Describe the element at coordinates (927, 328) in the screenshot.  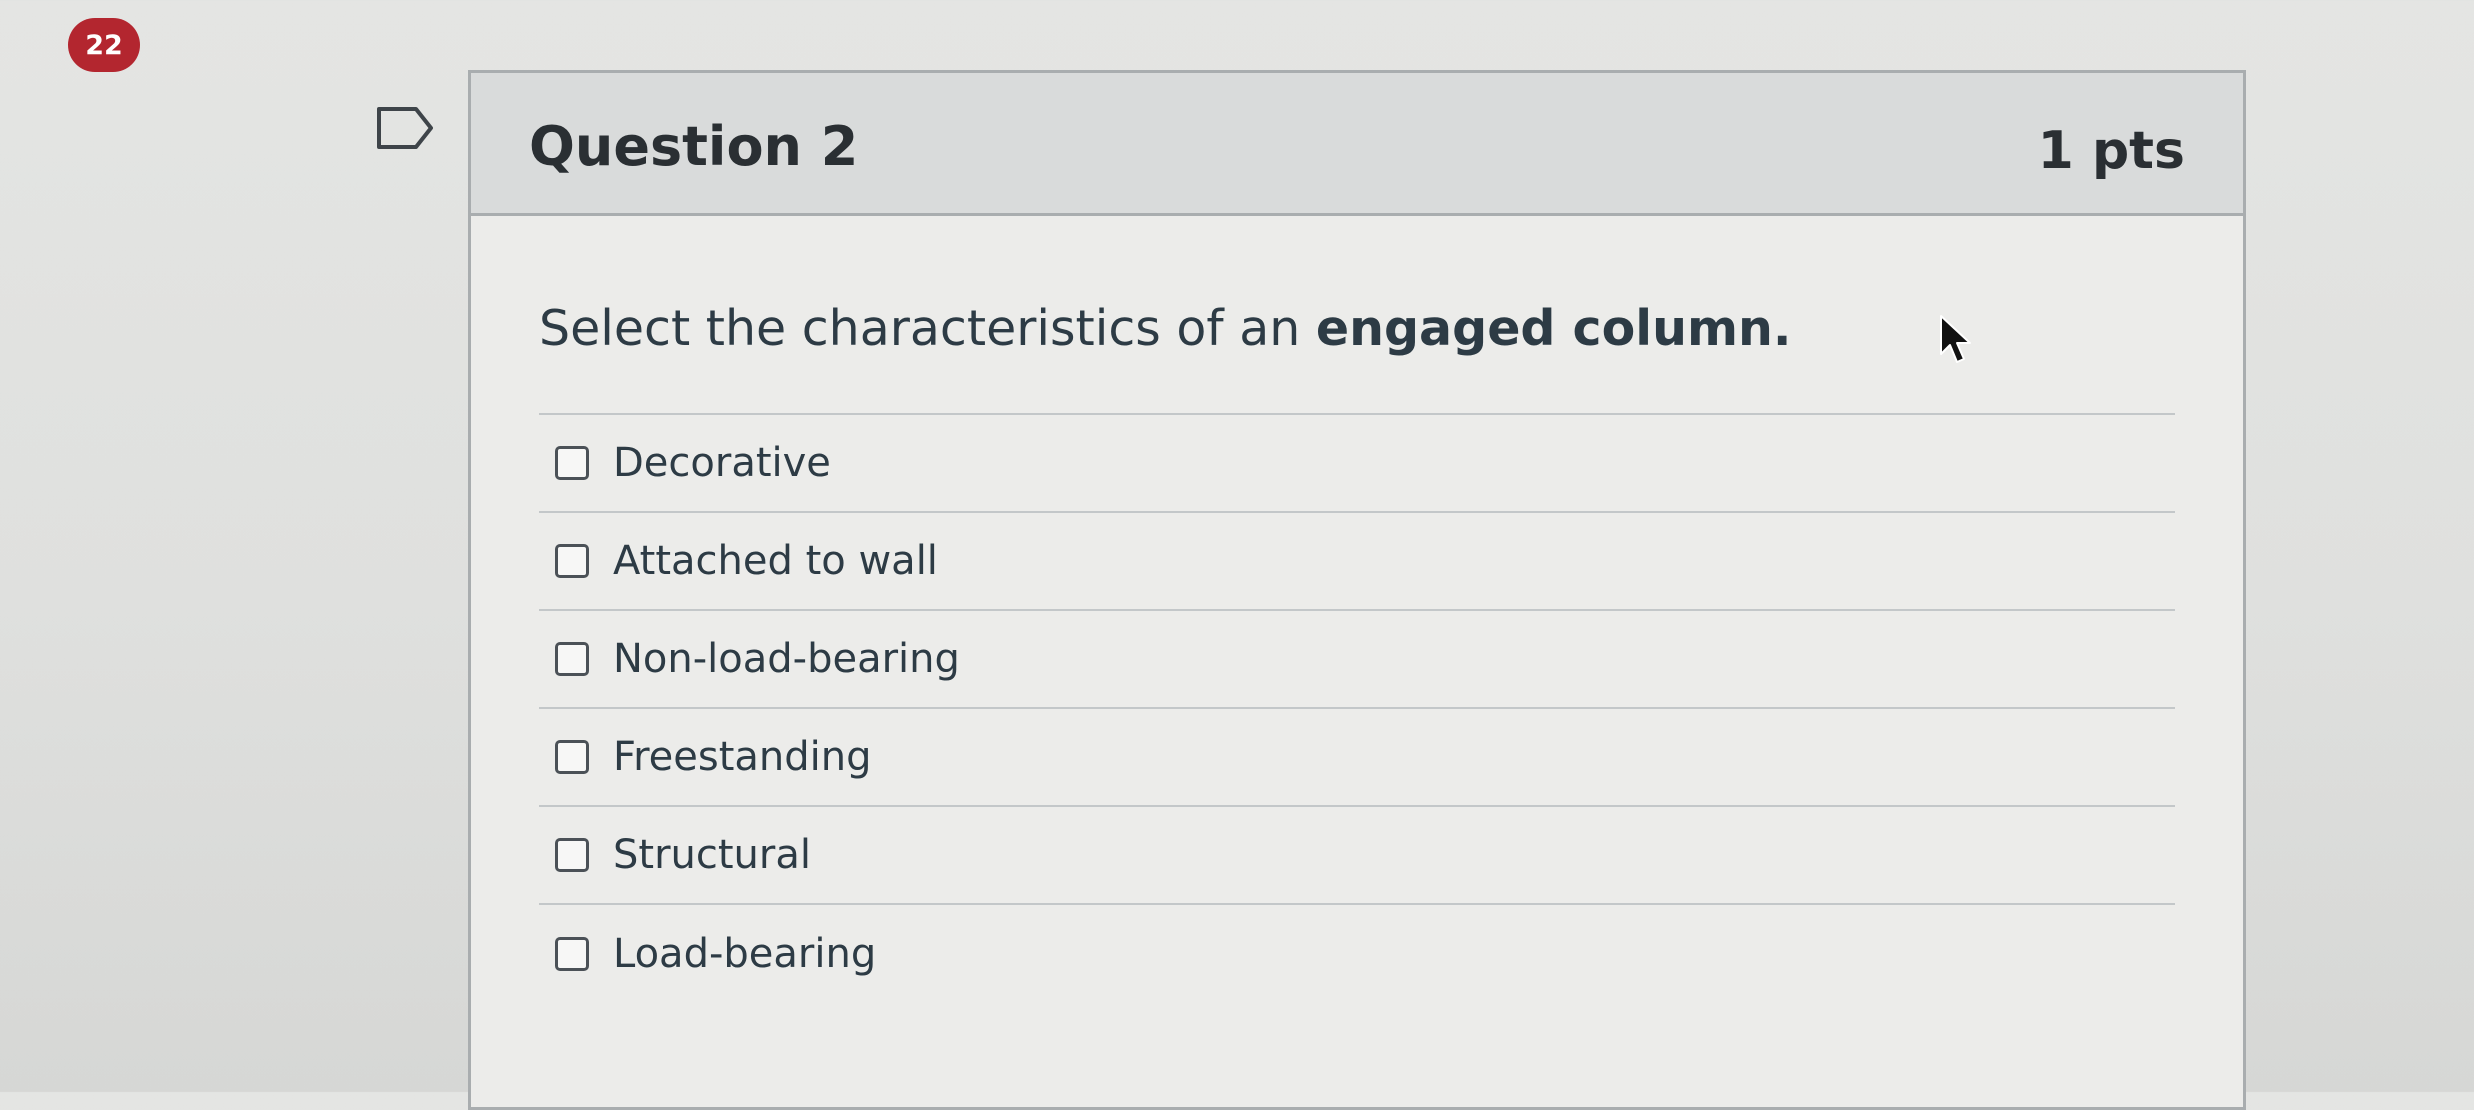
I see `question-text-prefix: Select the characteristics of an` at that location.